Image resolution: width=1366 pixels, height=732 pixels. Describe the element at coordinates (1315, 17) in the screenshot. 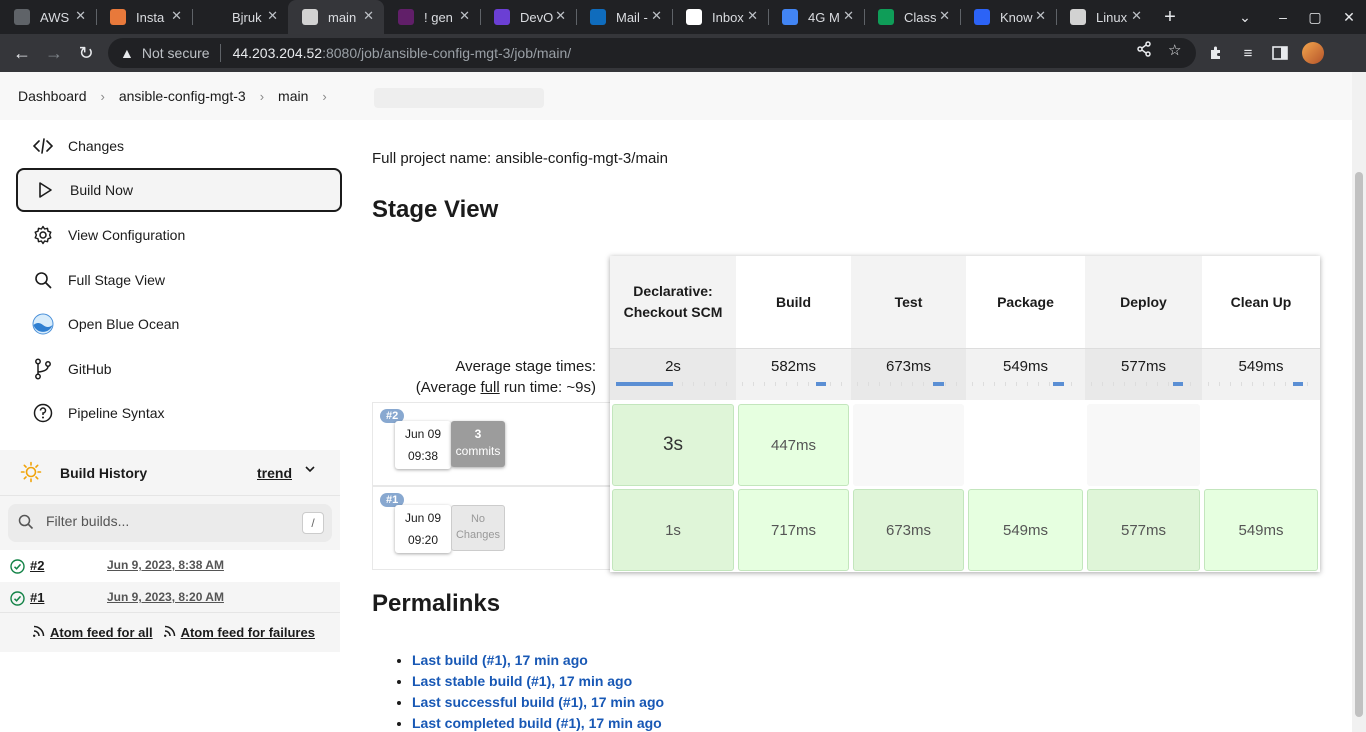

I see `maximize-button: ▢` at that location.